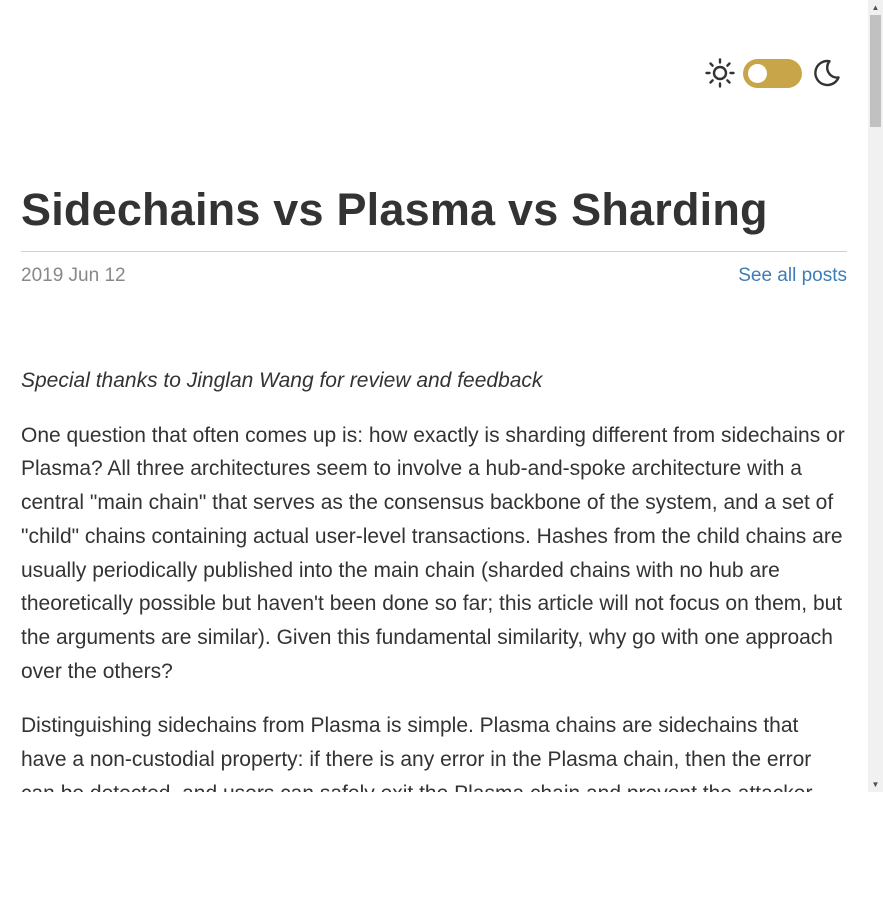 Image resolution: width=883 pixels, height=900 pixels. Describe the element at coordinates (875, 7) in the screenshot. I see `scroll-up-arrow-icon: ▲` at that location.